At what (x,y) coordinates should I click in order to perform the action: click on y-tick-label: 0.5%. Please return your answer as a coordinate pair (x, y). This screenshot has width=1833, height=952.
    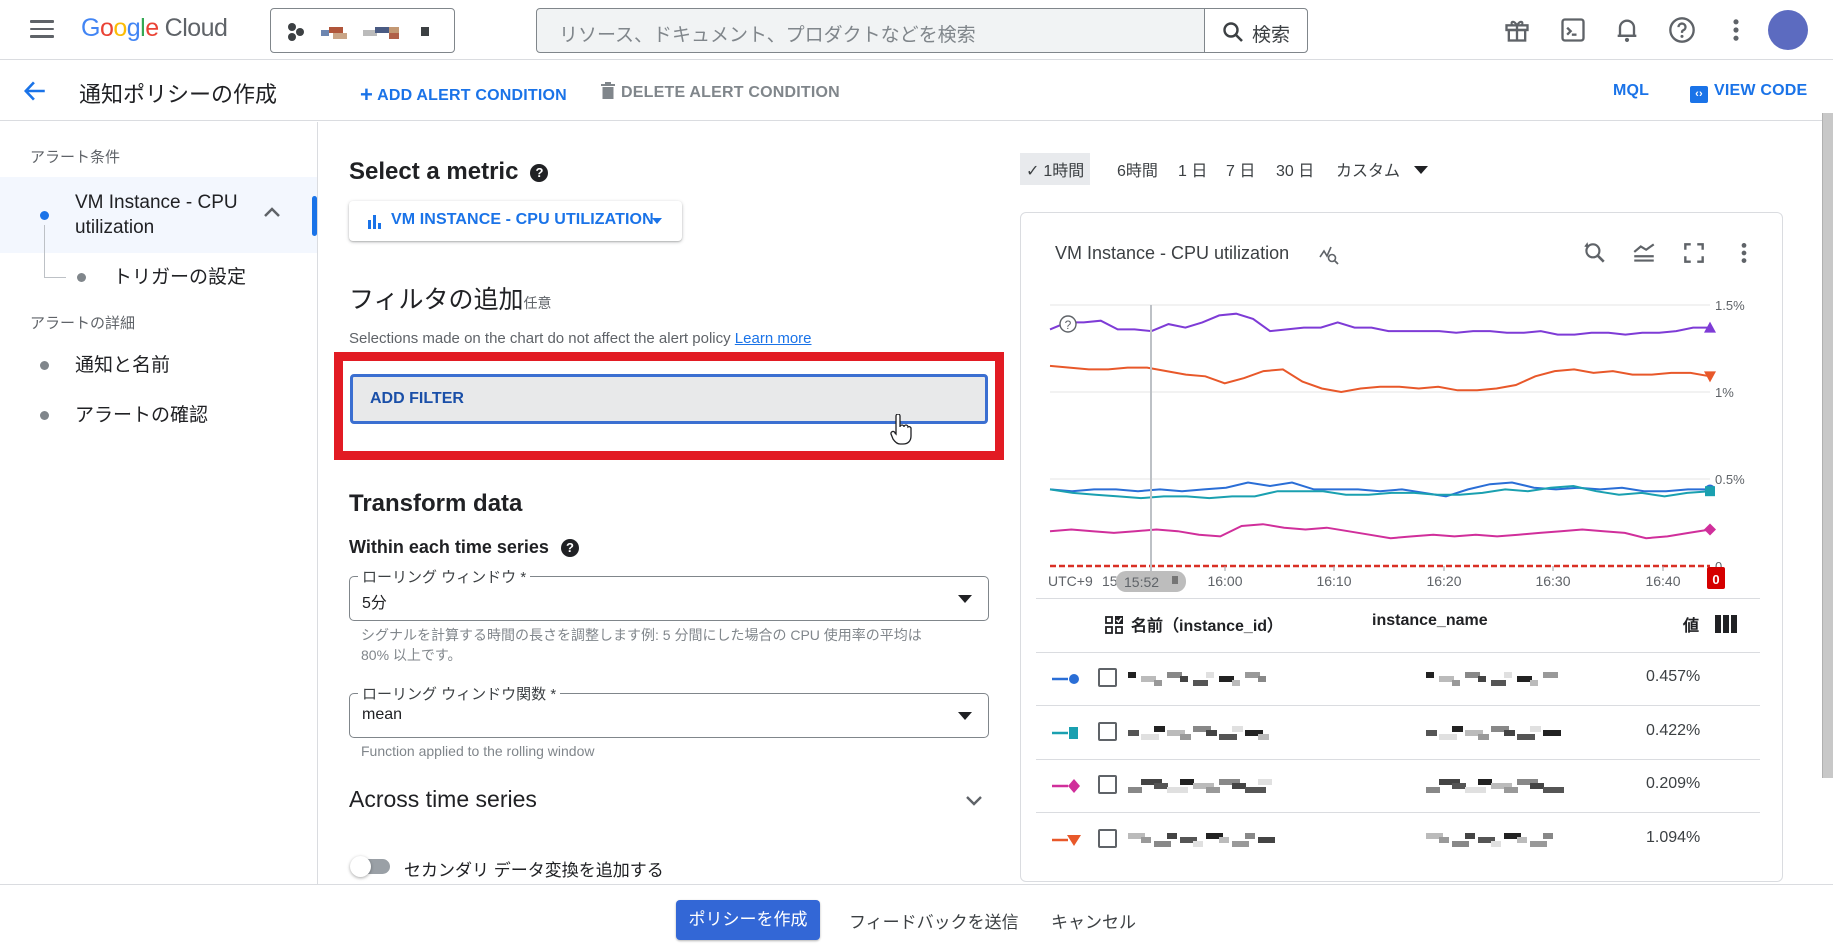
    Looking at the image, I should click on (1730, 479).